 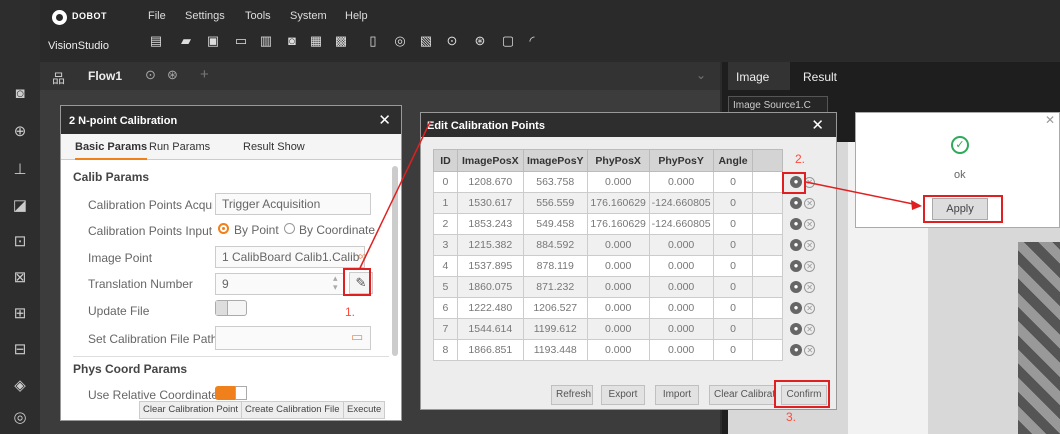 I want to click on tab-result: Result, so click(x=820, y=77).